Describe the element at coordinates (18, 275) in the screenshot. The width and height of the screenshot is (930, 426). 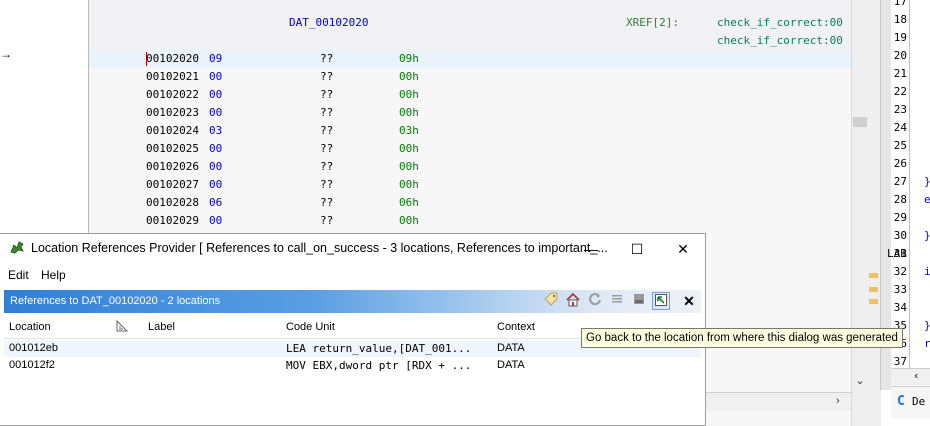
I see `menu-edit: Edit` at that location.